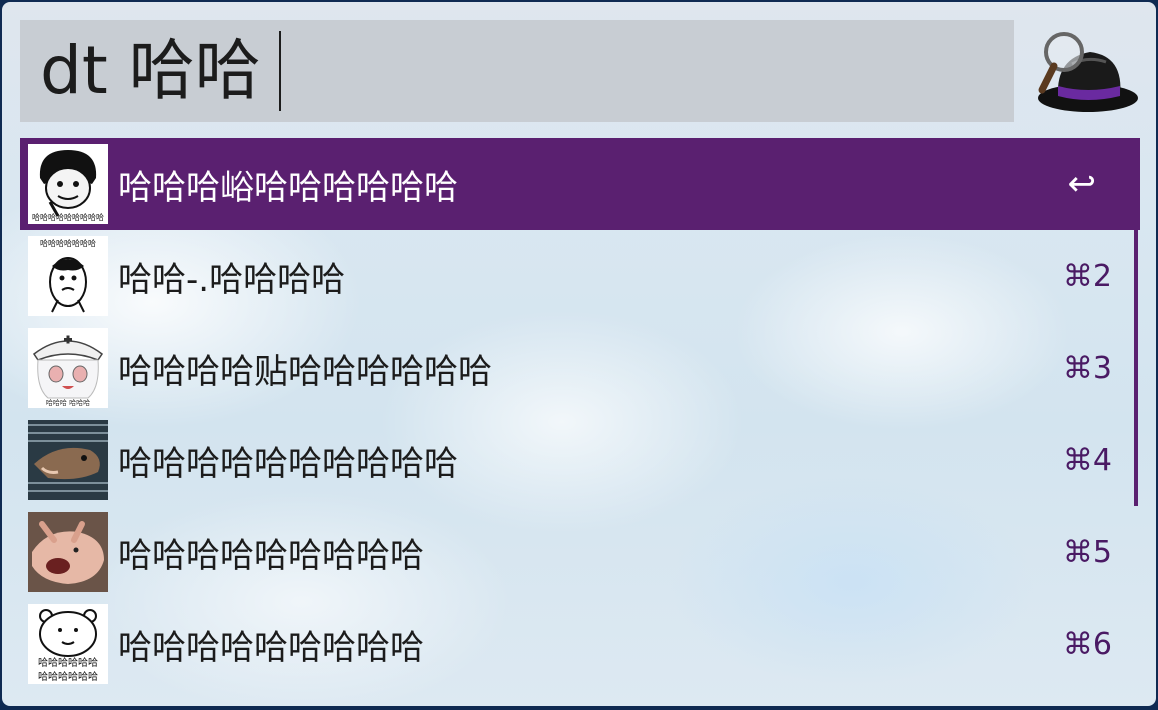  What do you see at coordinates (68, 368) in the screenshot?
I see `anime-girl-icon: 哈哈哈 哈哈哈` at bounding box center [68, 368].